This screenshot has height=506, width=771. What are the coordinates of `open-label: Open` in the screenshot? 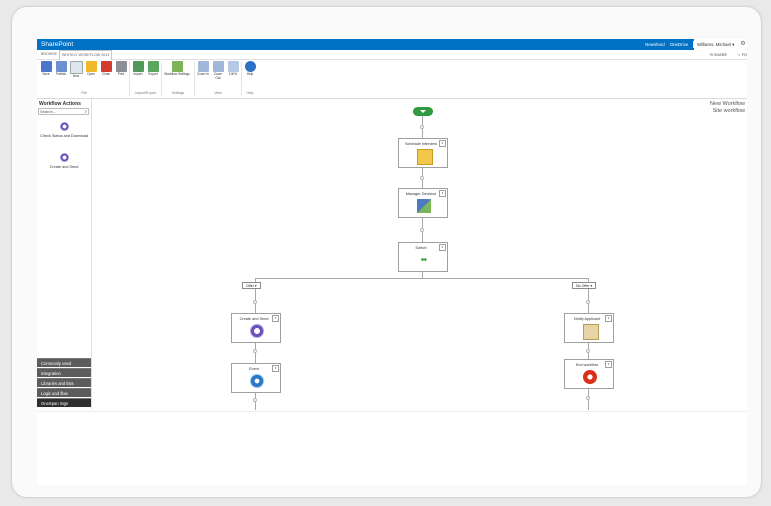 It's located at (91, 74).